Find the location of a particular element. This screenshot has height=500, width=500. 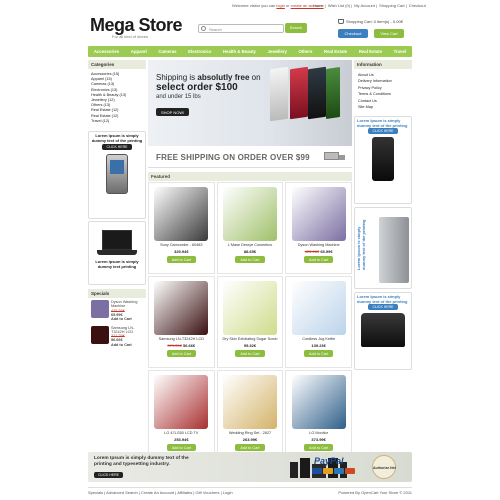

console-image is located at coordinates (383, 330).